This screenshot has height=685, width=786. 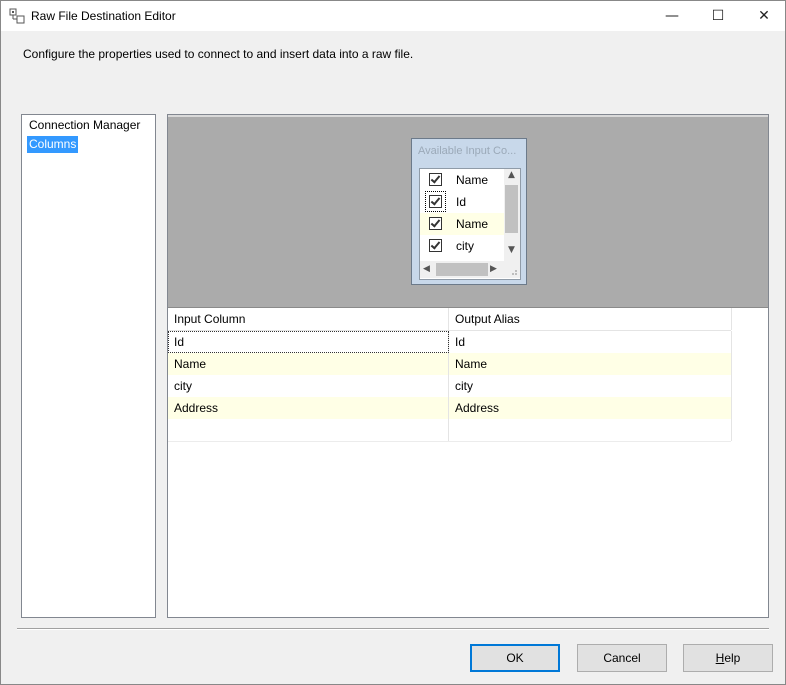 What do you see at coordinates (515, 658) in the screenshot?
I see `ok-button: OK` at bounding box center [515, 658].